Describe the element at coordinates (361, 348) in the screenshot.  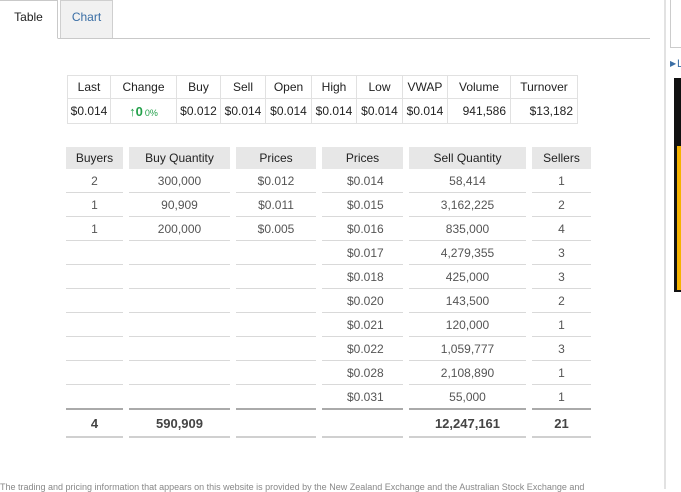
I see `depth-cell-sell-price: $0.022` at that location.